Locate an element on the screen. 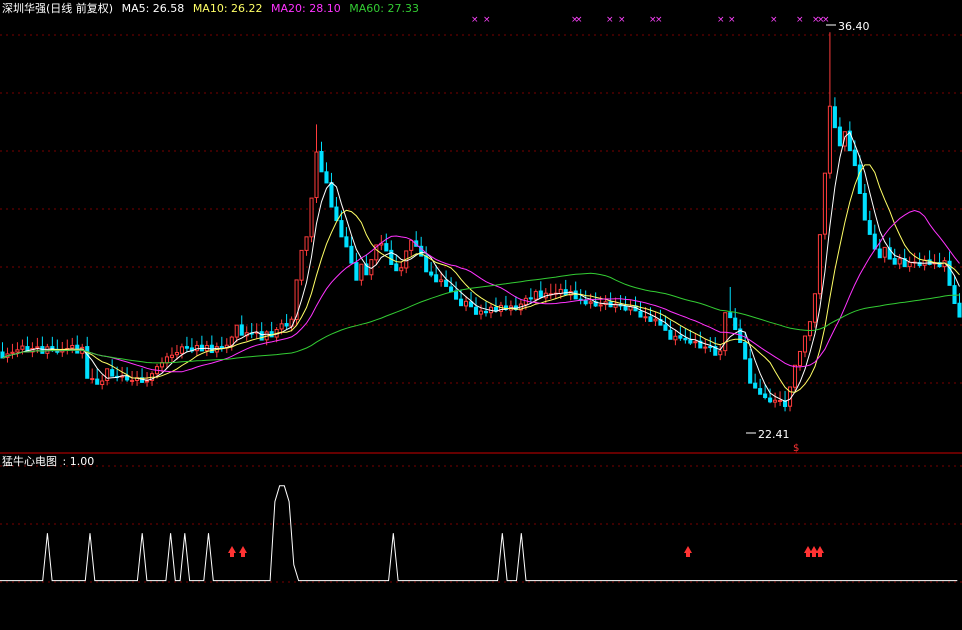  indicator-name: 猛牛心电图 is located at coordinates (29, 461).